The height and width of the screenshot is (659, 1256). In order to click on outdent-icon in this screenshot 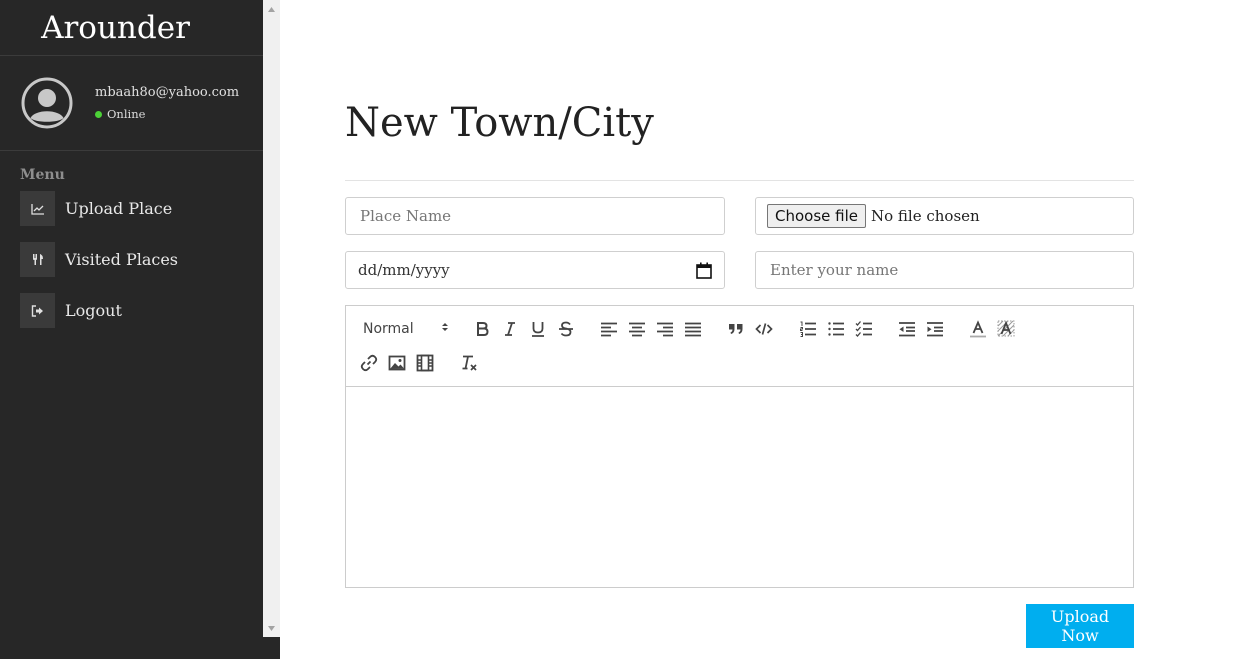, I will do `click(907, 329)`.